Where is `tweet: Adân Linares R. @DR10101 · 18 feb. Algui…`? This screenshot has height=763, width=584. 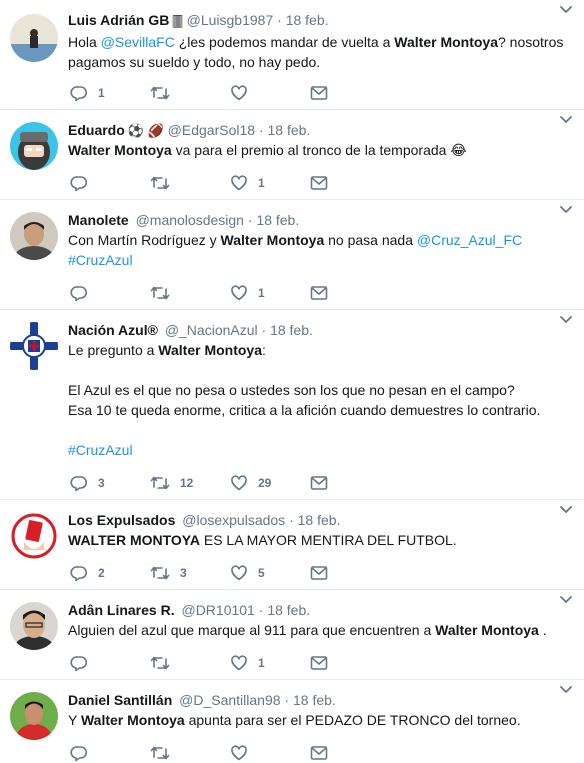
tweet: Adân Linares R. @DR10101 · 18 feb. Algui… is located at coordinates (292, 635).